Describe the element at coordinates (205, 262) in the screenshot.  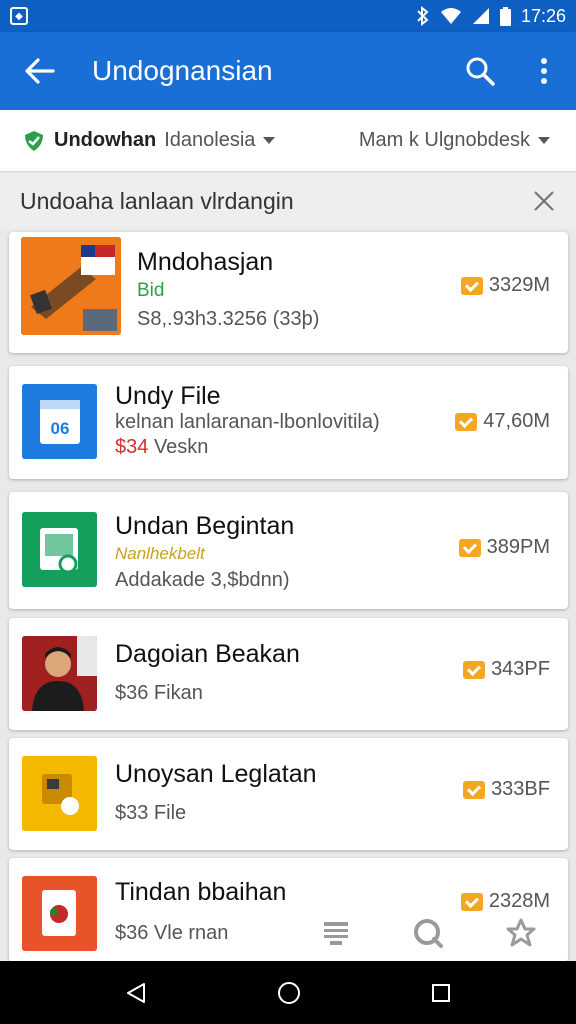
I see `item-name: Mndohasjan` at that location.